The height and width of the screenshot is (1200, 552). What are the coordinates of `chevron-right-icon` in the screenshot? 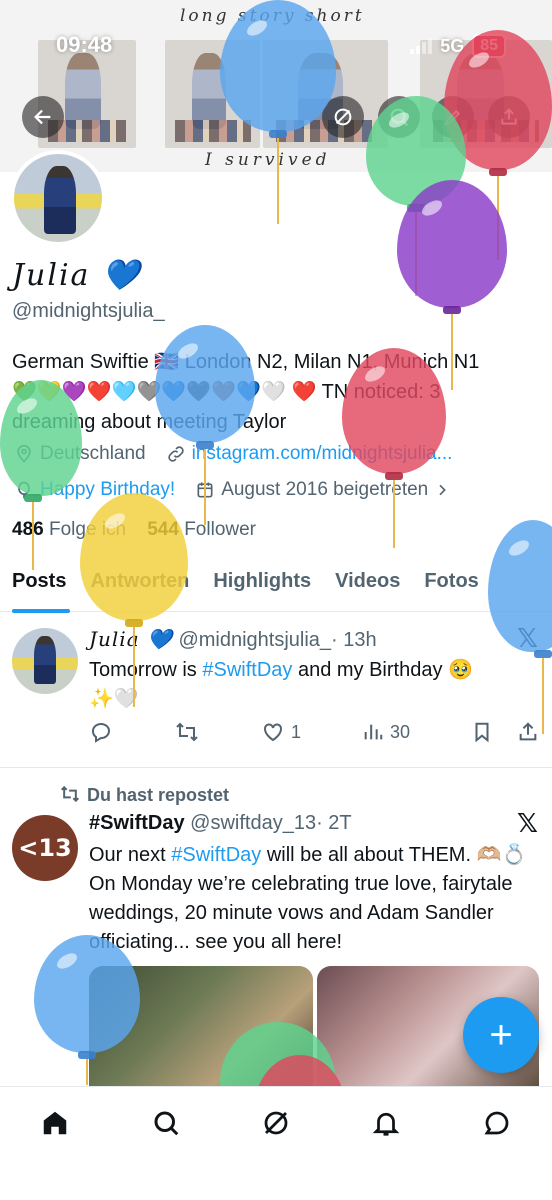 It's located at (442, 490).